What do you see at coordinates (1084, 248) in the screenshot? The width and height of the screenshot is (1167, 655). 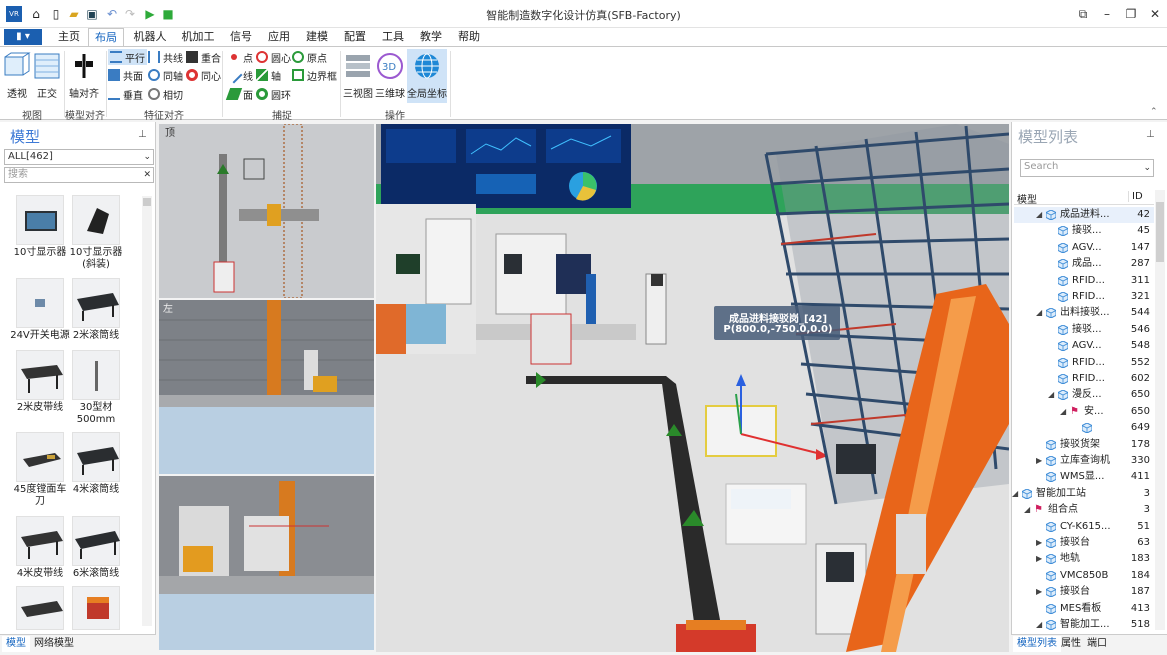 I see `tree-row: AGV... 147` at bounding box center [1084, 248].